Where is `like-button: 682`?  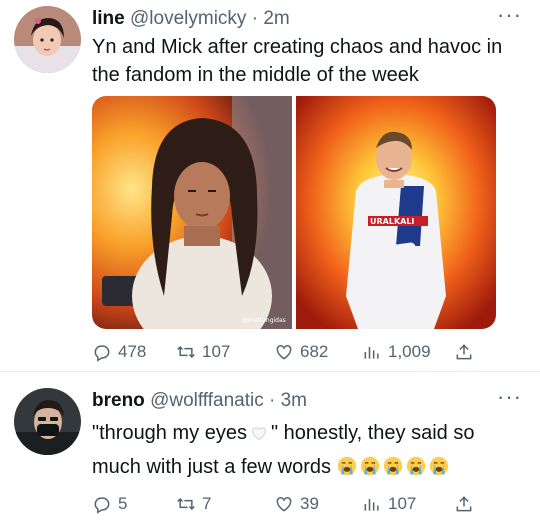
like-button: 682 is located at coordinates (301, 352).